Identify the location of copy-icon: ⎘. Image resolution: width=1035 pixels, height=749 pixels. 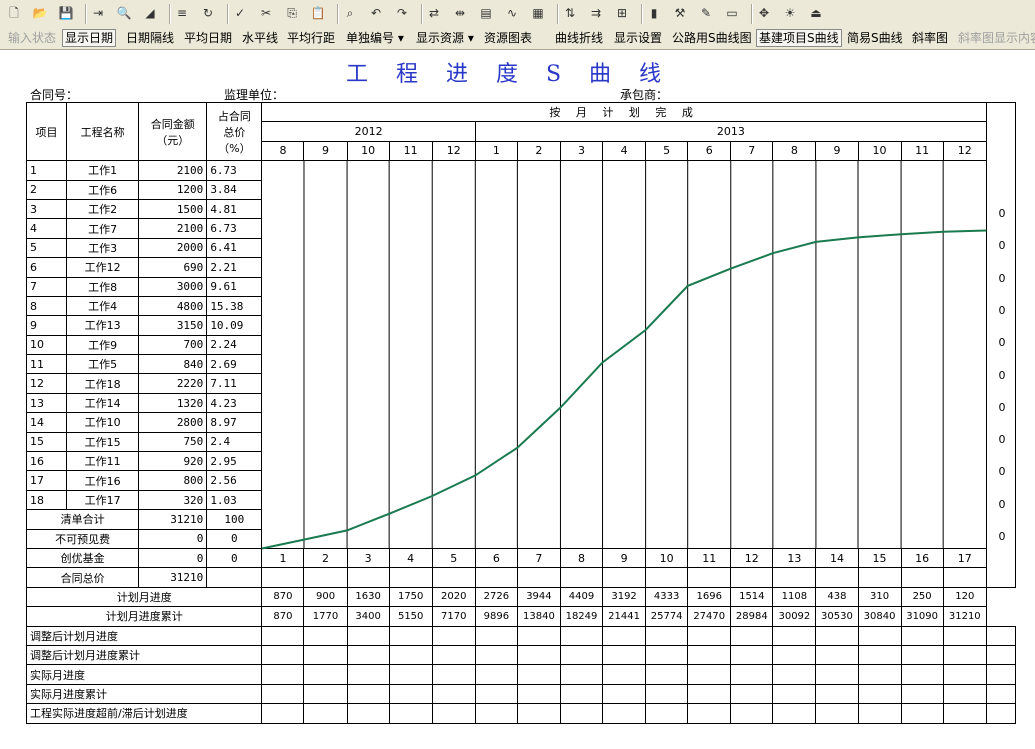
(292, 13).